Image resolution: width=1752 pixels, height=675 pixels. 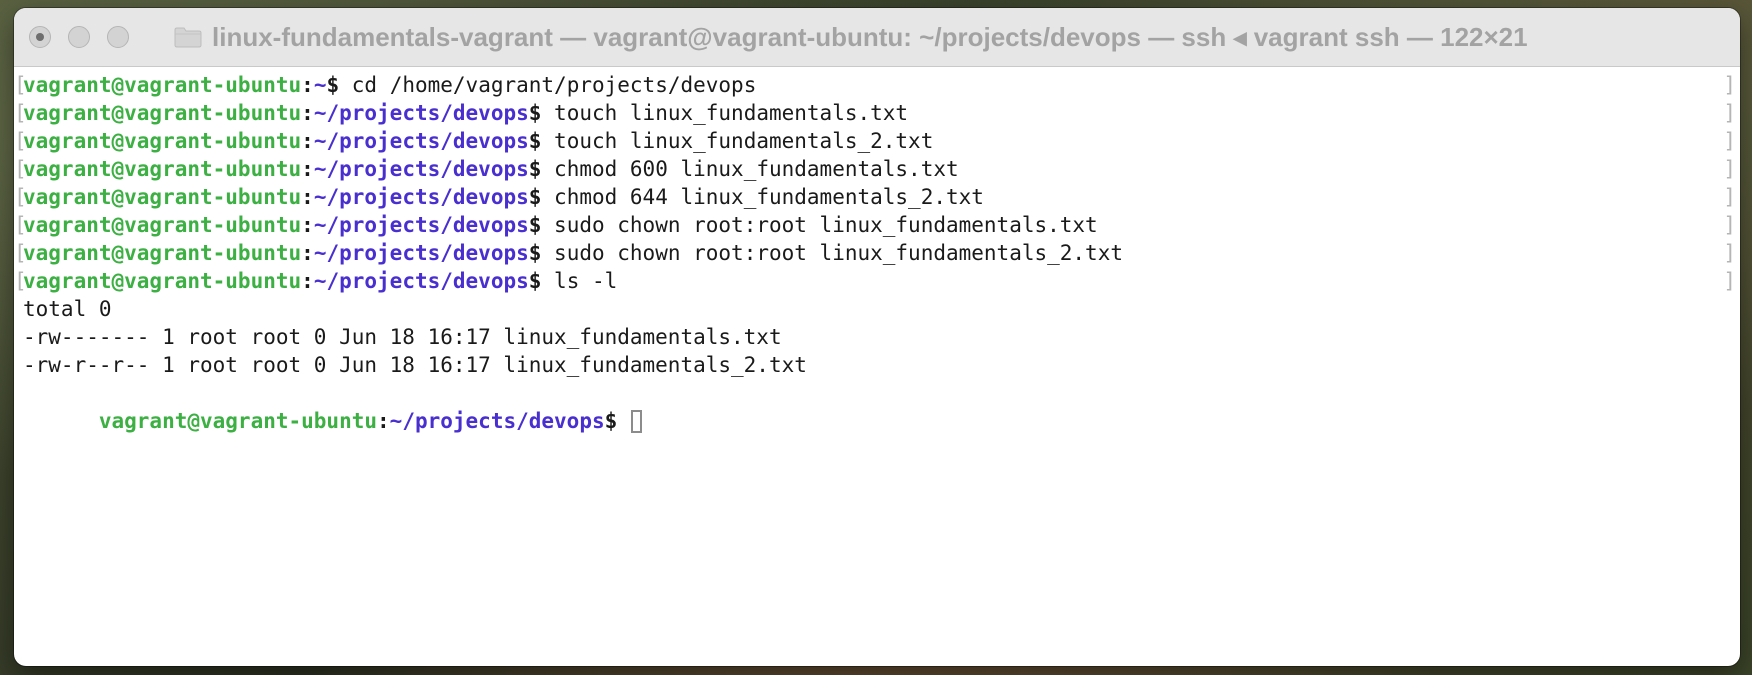 What do you see at coordinates (750, 169) in the screenshot?
I see `prompt-command: chmod 600 linux_fundamentals.txt` at bounding box center [750, 169].